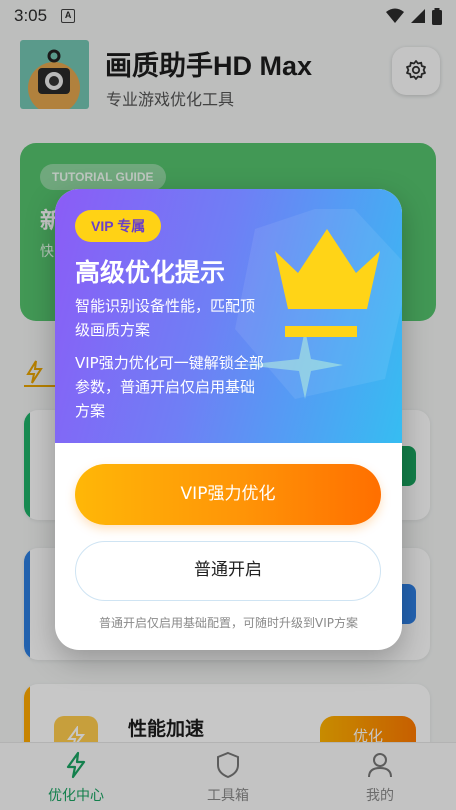 This screenshot has width=456, height=810. What do you see at coordinates (68, 16) in the screenshot?
I see `a-icon: A` at bounding box center [68, 16].